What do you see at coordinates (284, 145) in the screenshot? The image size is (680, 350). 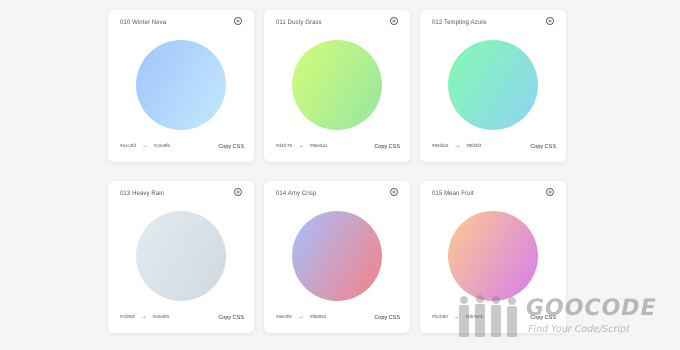 I see `color-from: #d4fc79` at bounding box center [284, 145].